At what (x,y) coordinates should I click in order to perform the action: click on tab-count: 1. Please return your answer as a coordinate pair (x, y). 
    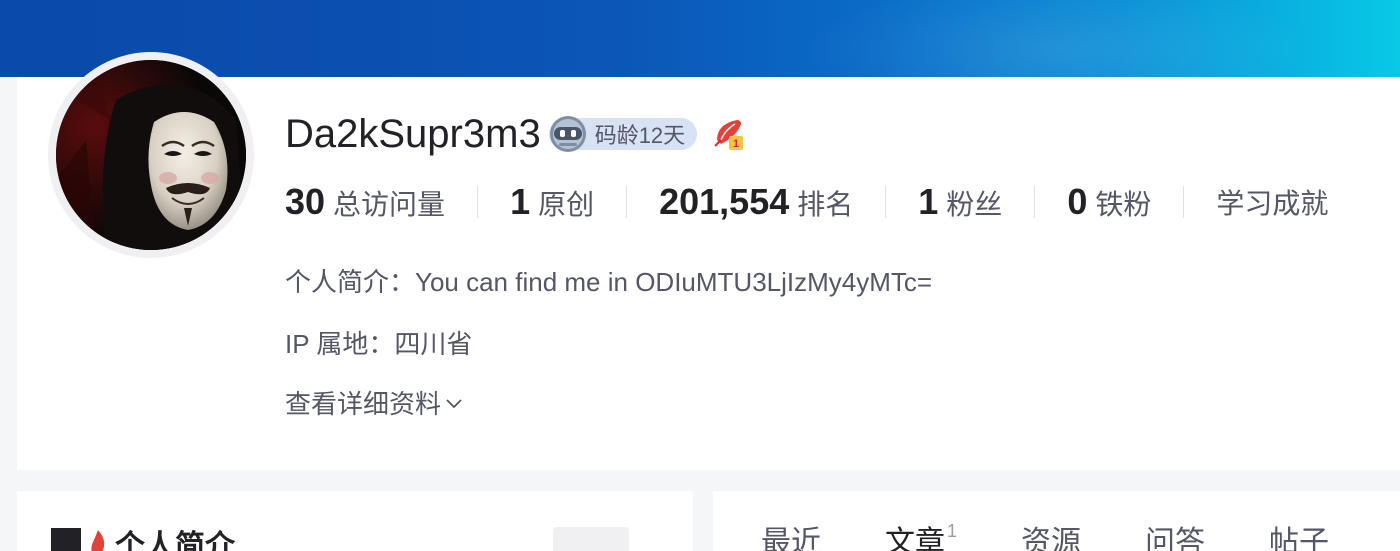
    Looking at the image, I should click on (952, 531).